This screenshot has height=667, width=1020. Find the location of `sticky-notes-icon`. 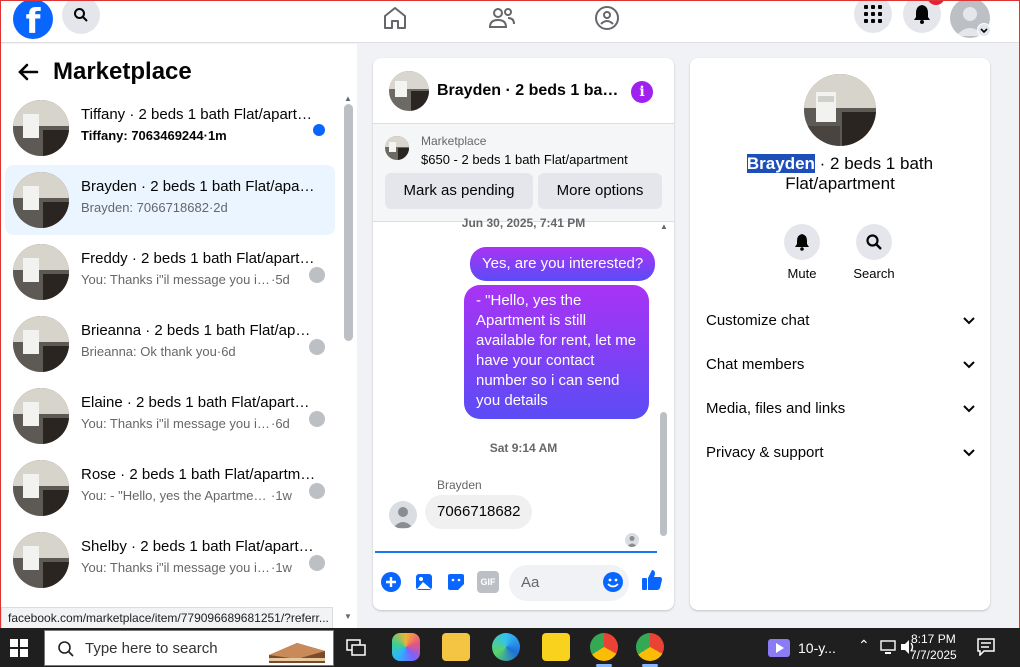

sticky-notes-icon is located at coordinates (556, 647).